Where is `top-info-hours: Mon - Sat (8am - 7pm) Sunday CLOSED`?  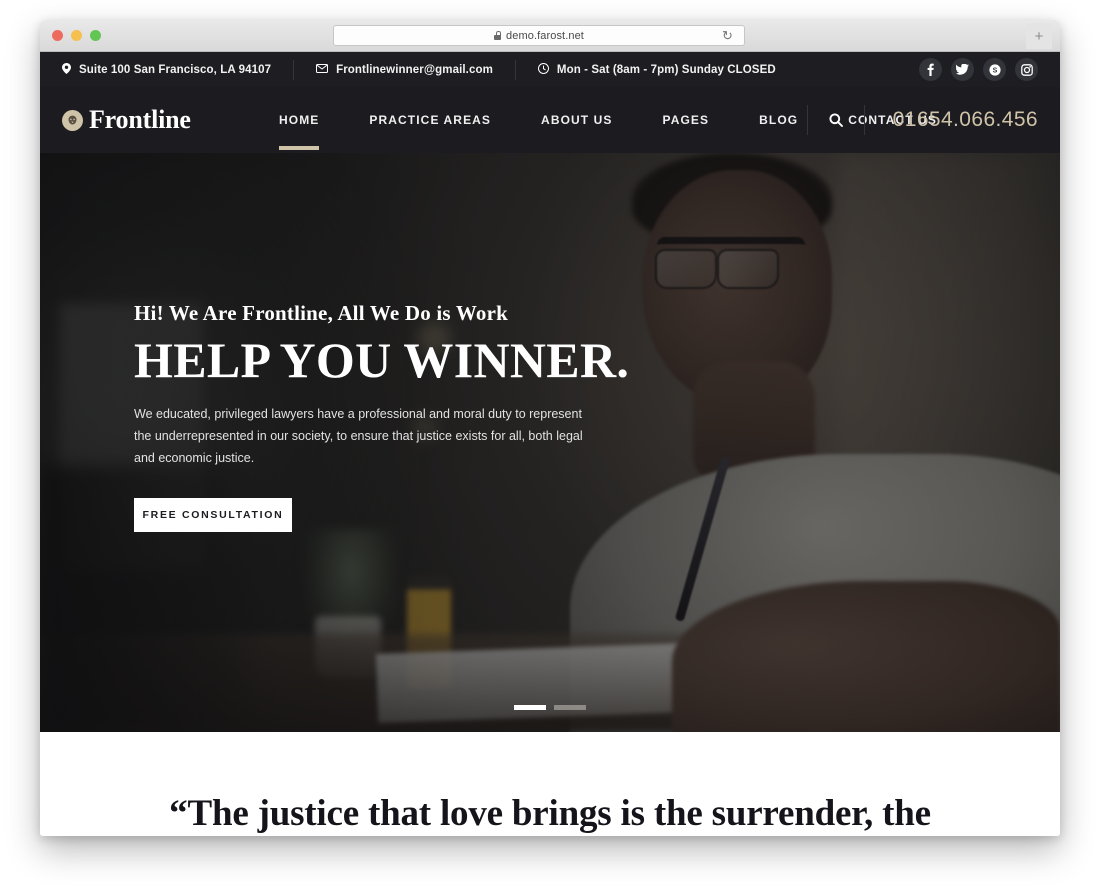 top-info-hours: Mon - Sat (8am - 7pm) Sunday CLOSED is located at coordinates (657, 70).